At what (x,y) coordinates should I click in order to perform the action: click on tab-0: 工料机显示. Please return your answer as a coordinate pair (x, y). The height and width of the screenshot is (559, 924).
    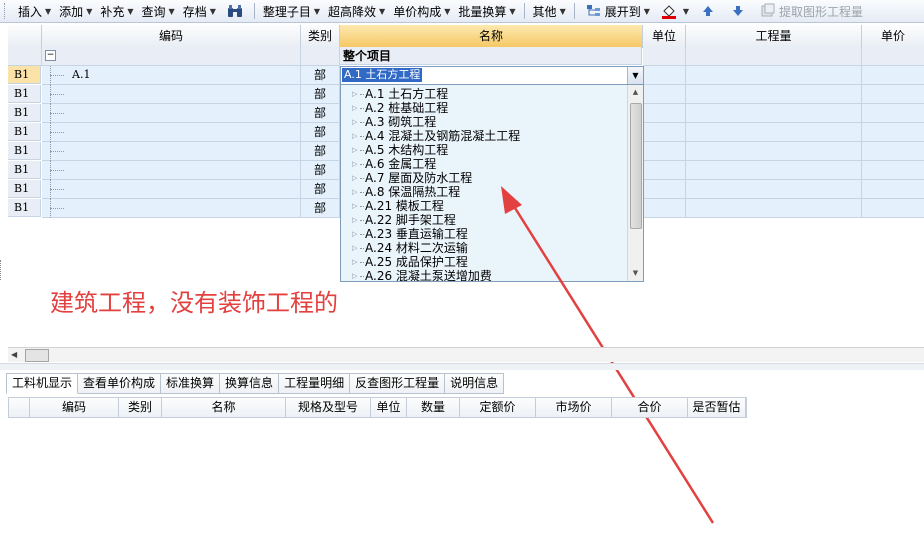
    Looking at the image, I should click on (42, 383).